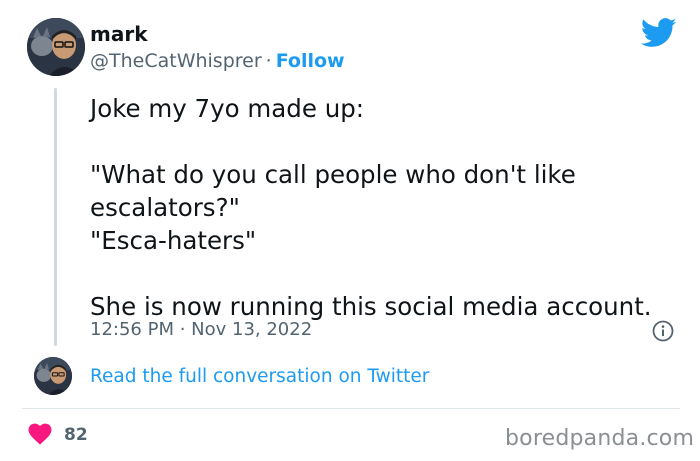 Image resolution: width=700 pixels, height=461 pixels. I want to click on thread-line, so click(55, 217).